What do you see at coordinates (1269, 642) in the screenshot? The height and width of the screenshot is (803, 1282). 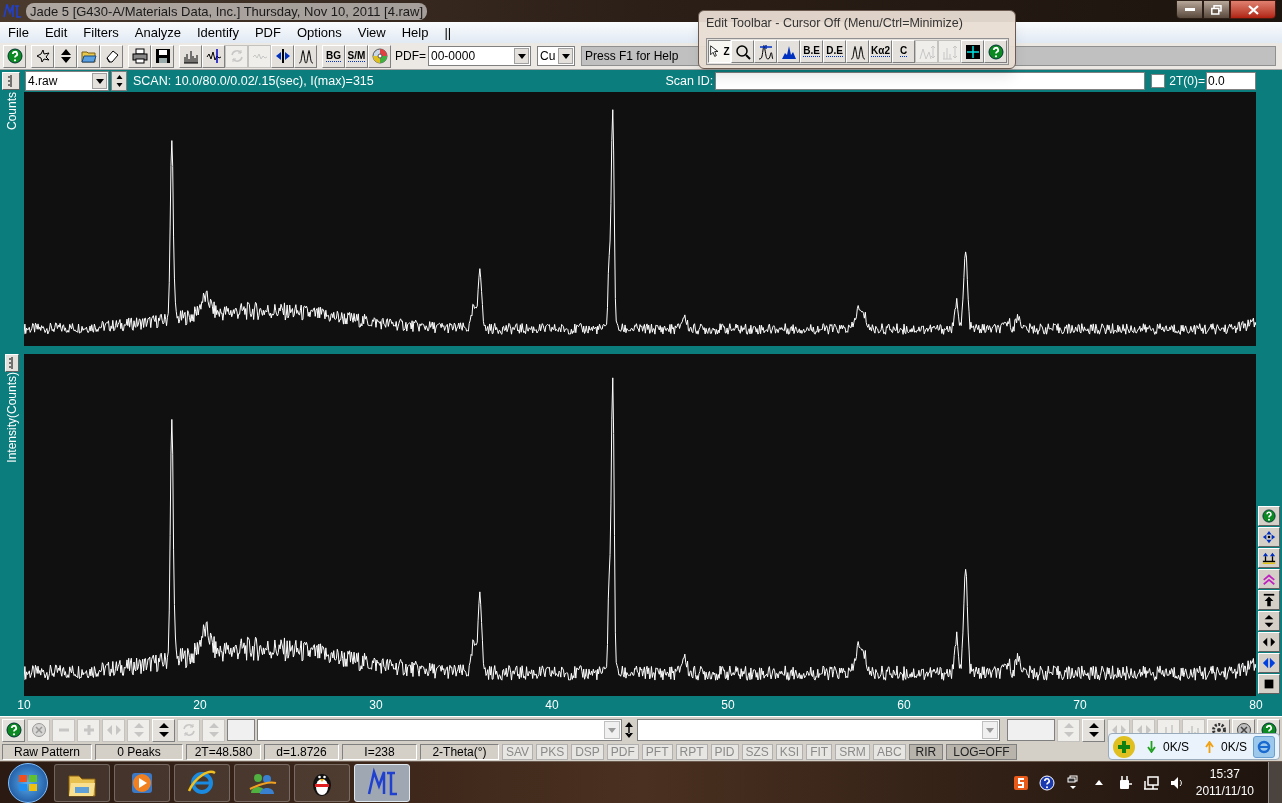 I see `left-right-arrows-icon` at bounding box center [1269, 642].